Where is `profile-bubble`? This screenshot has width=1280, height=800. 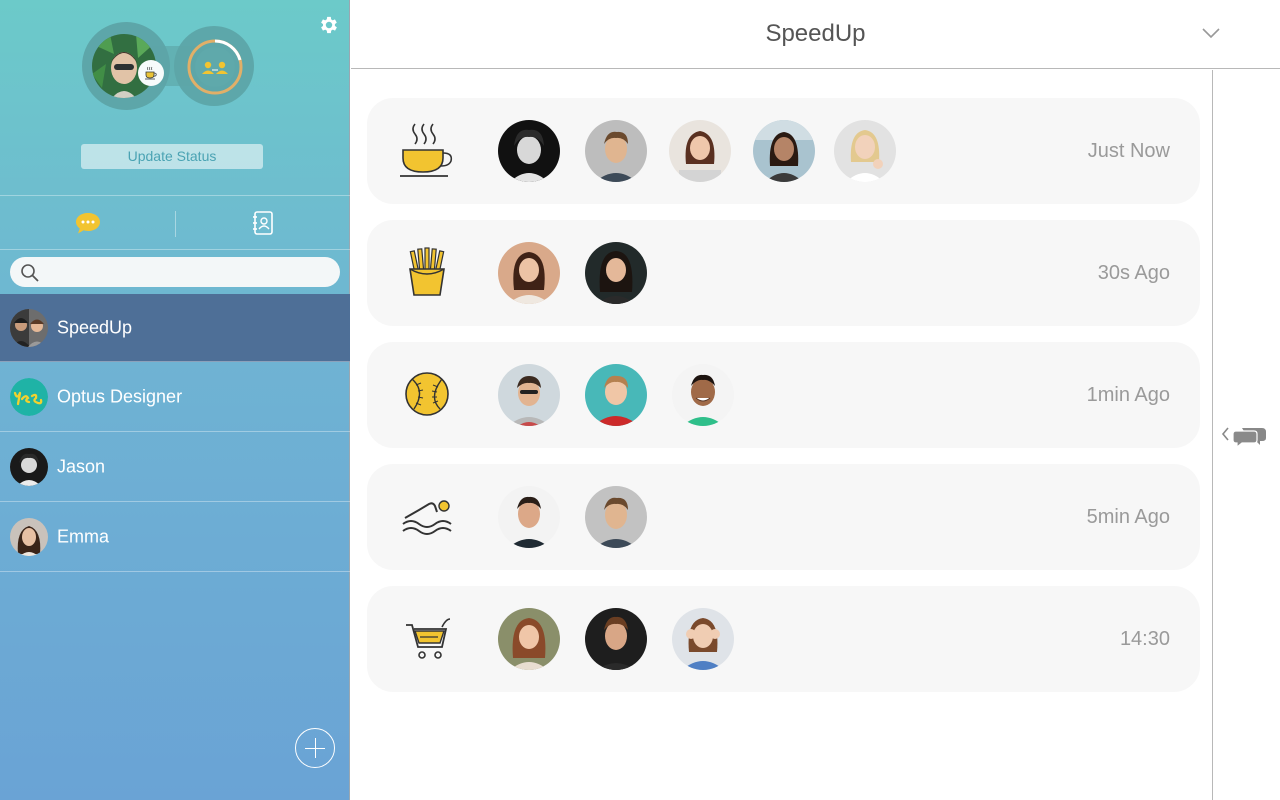
profile-bubble is located at coordinates (126, 66).